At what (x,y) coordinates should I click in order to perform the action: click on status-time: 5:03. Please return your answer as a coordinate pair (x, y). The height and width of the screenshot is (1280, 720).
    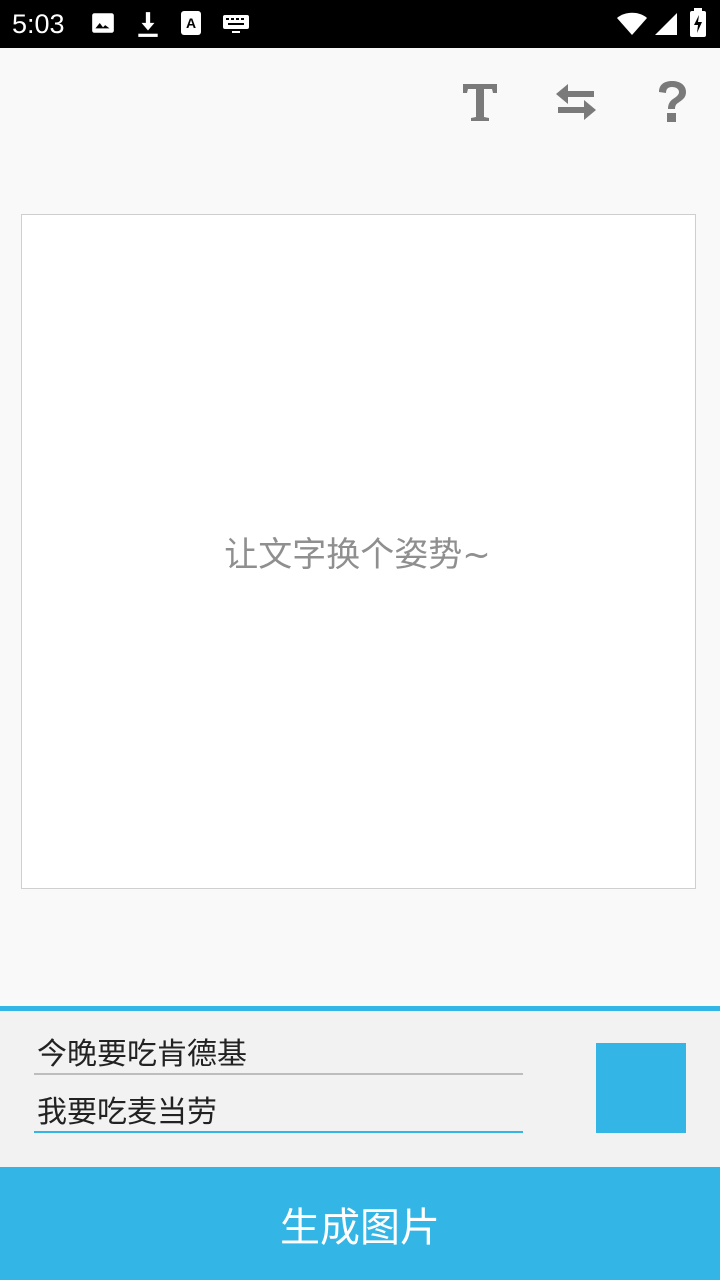
    Looking at the image, I should click on (38, 24).